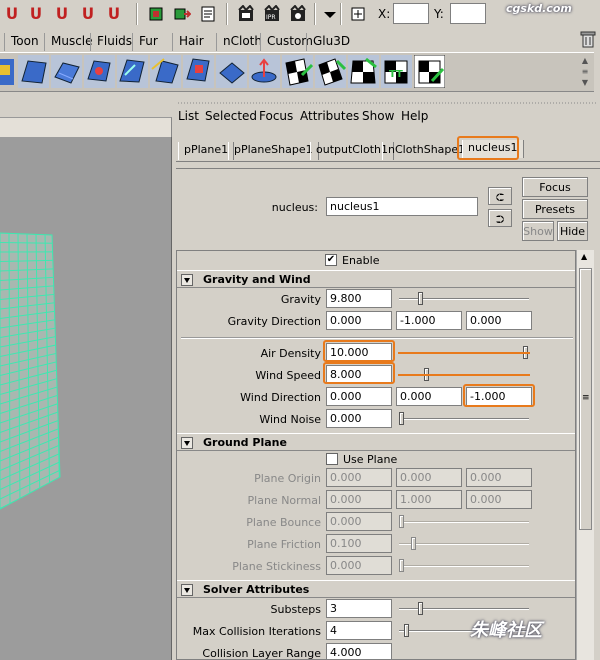  Describe the element at coordinates (429, 320) in the screenshot. I see `gravity-direction-y-field: -1.000` at that location.